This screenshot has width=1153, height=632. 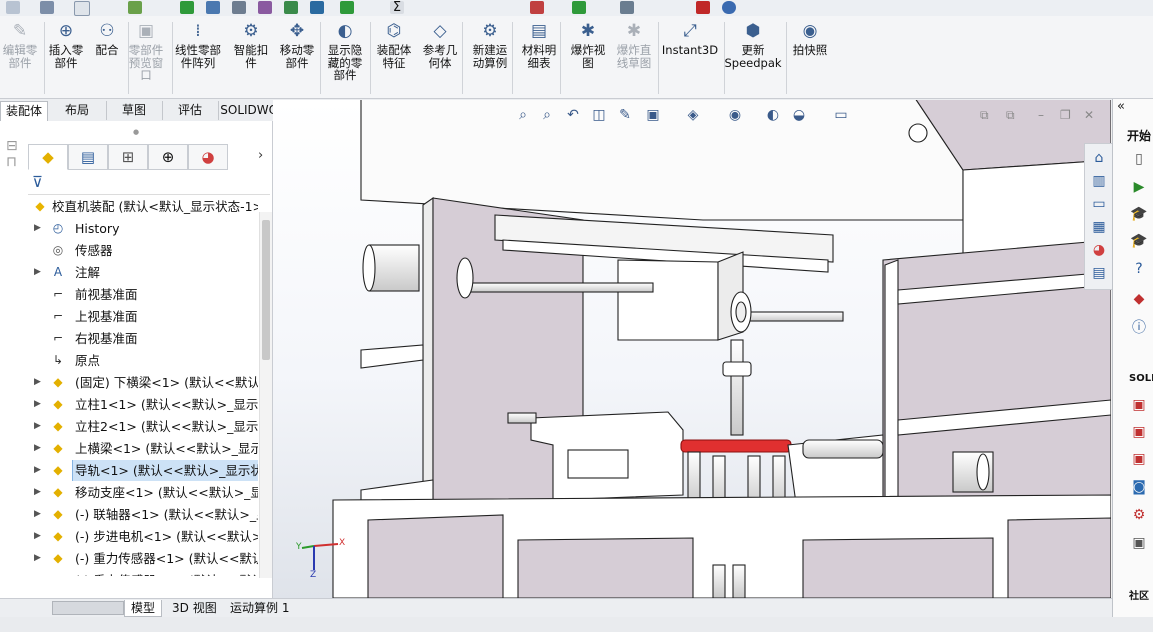 I want to click on previous-view-icon: ↶, so click(x=573, y=115).